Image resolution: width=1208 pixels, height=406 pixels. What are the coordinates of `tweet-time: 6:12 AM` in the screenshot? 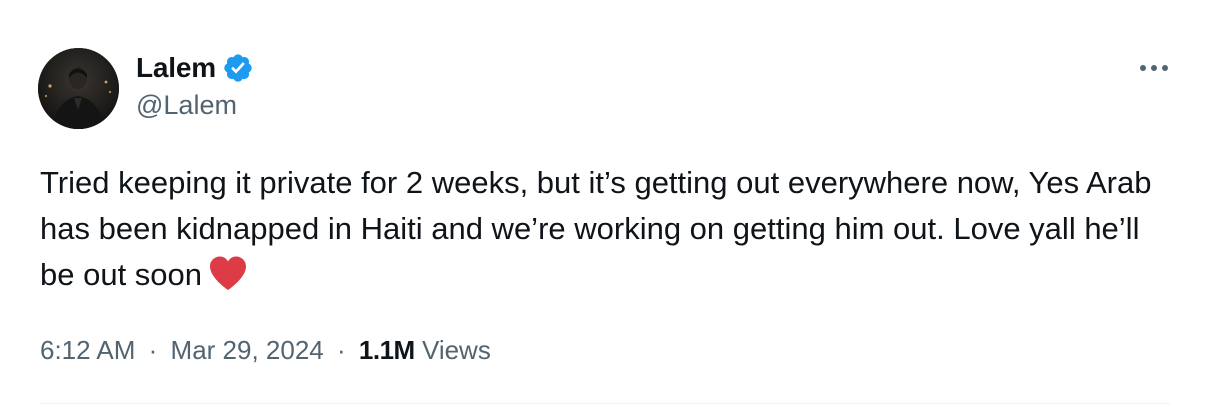 It's located at (87, 350).